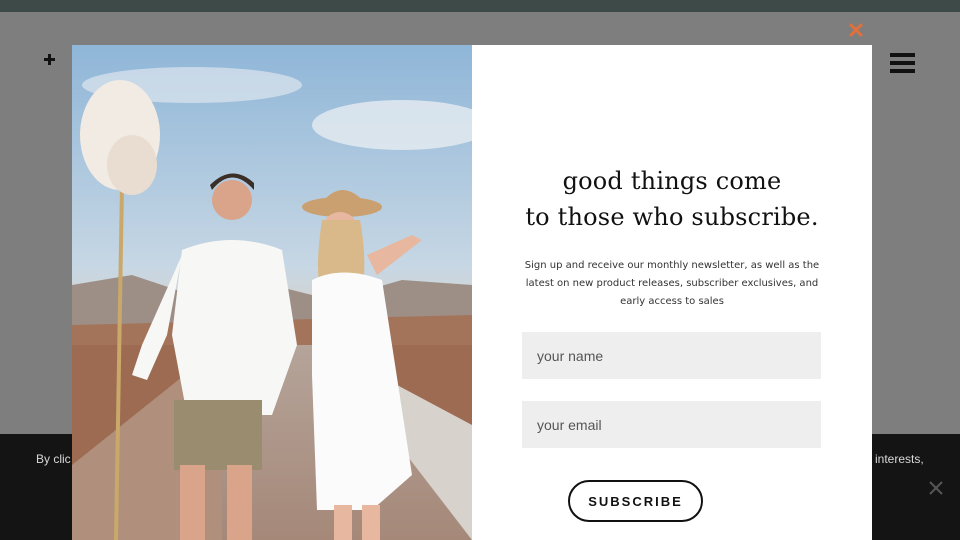 The image size is (960, 540). Describe the element at coordinates (672, 217) in the screenshot. I see `headline-line-2: to those who subscribe.` at that location.